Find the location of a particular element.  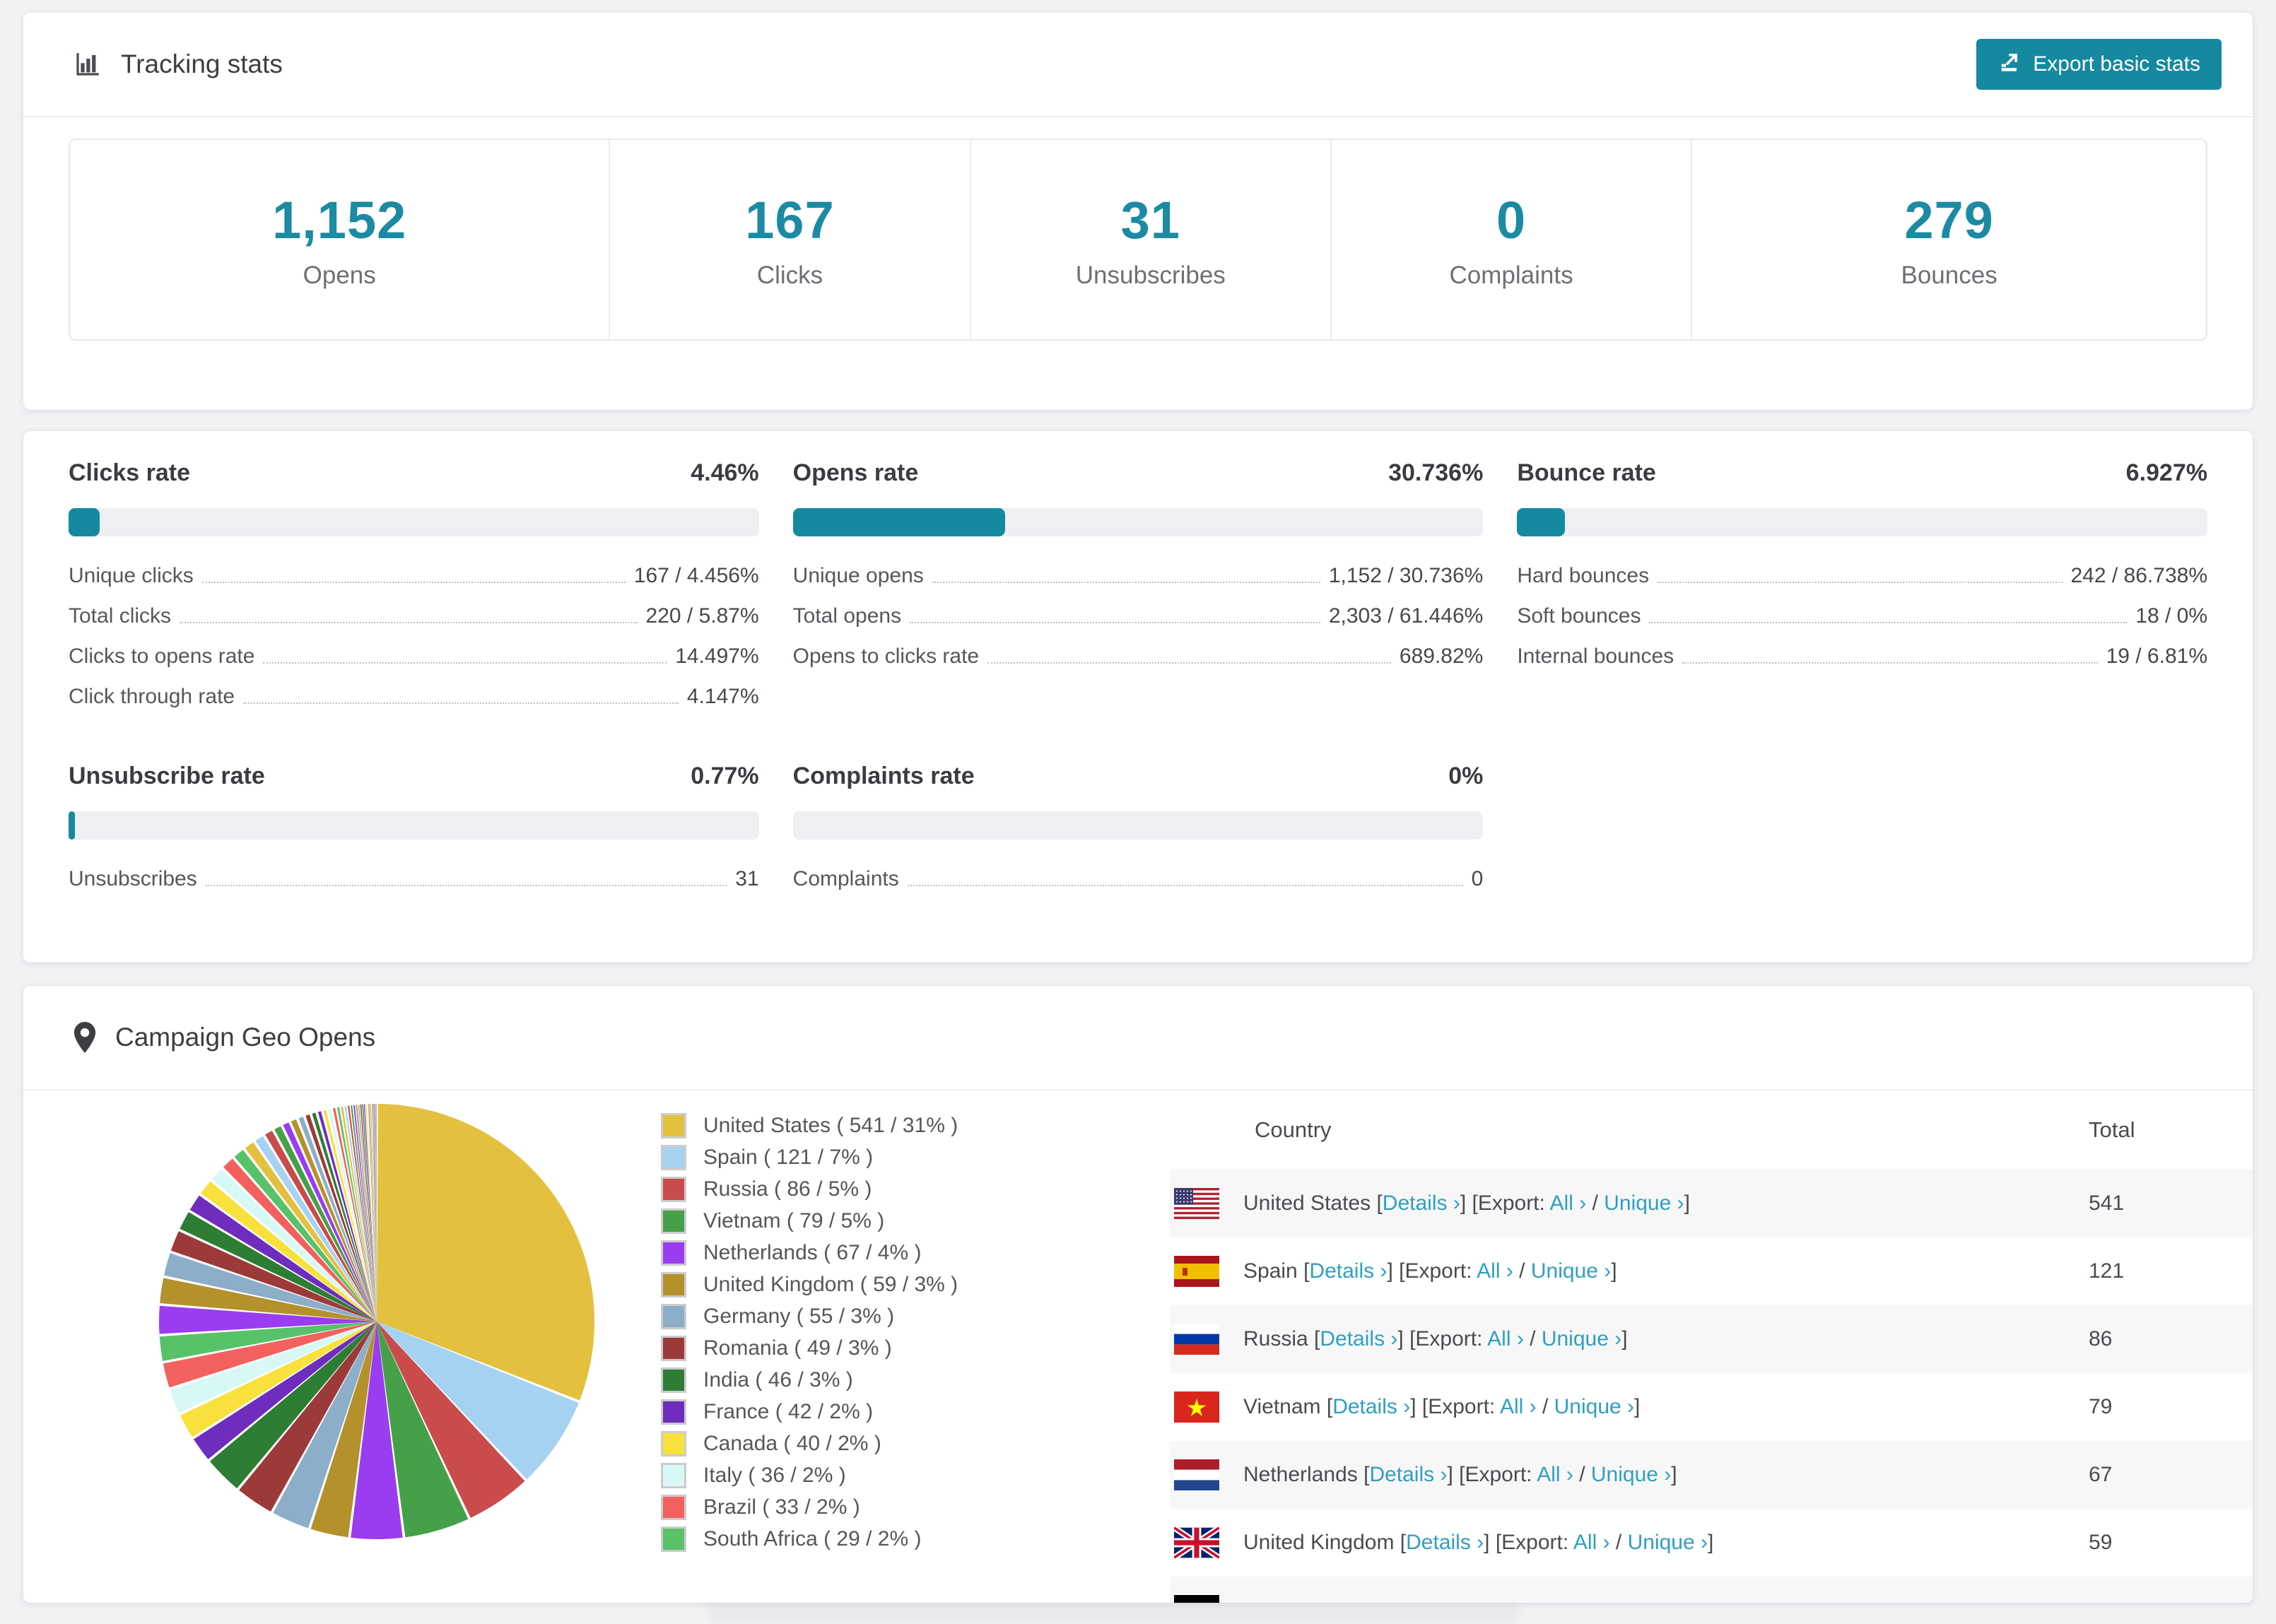

geo-section-title: Campaign Geo Opens is located at coordinates (245, 1037).